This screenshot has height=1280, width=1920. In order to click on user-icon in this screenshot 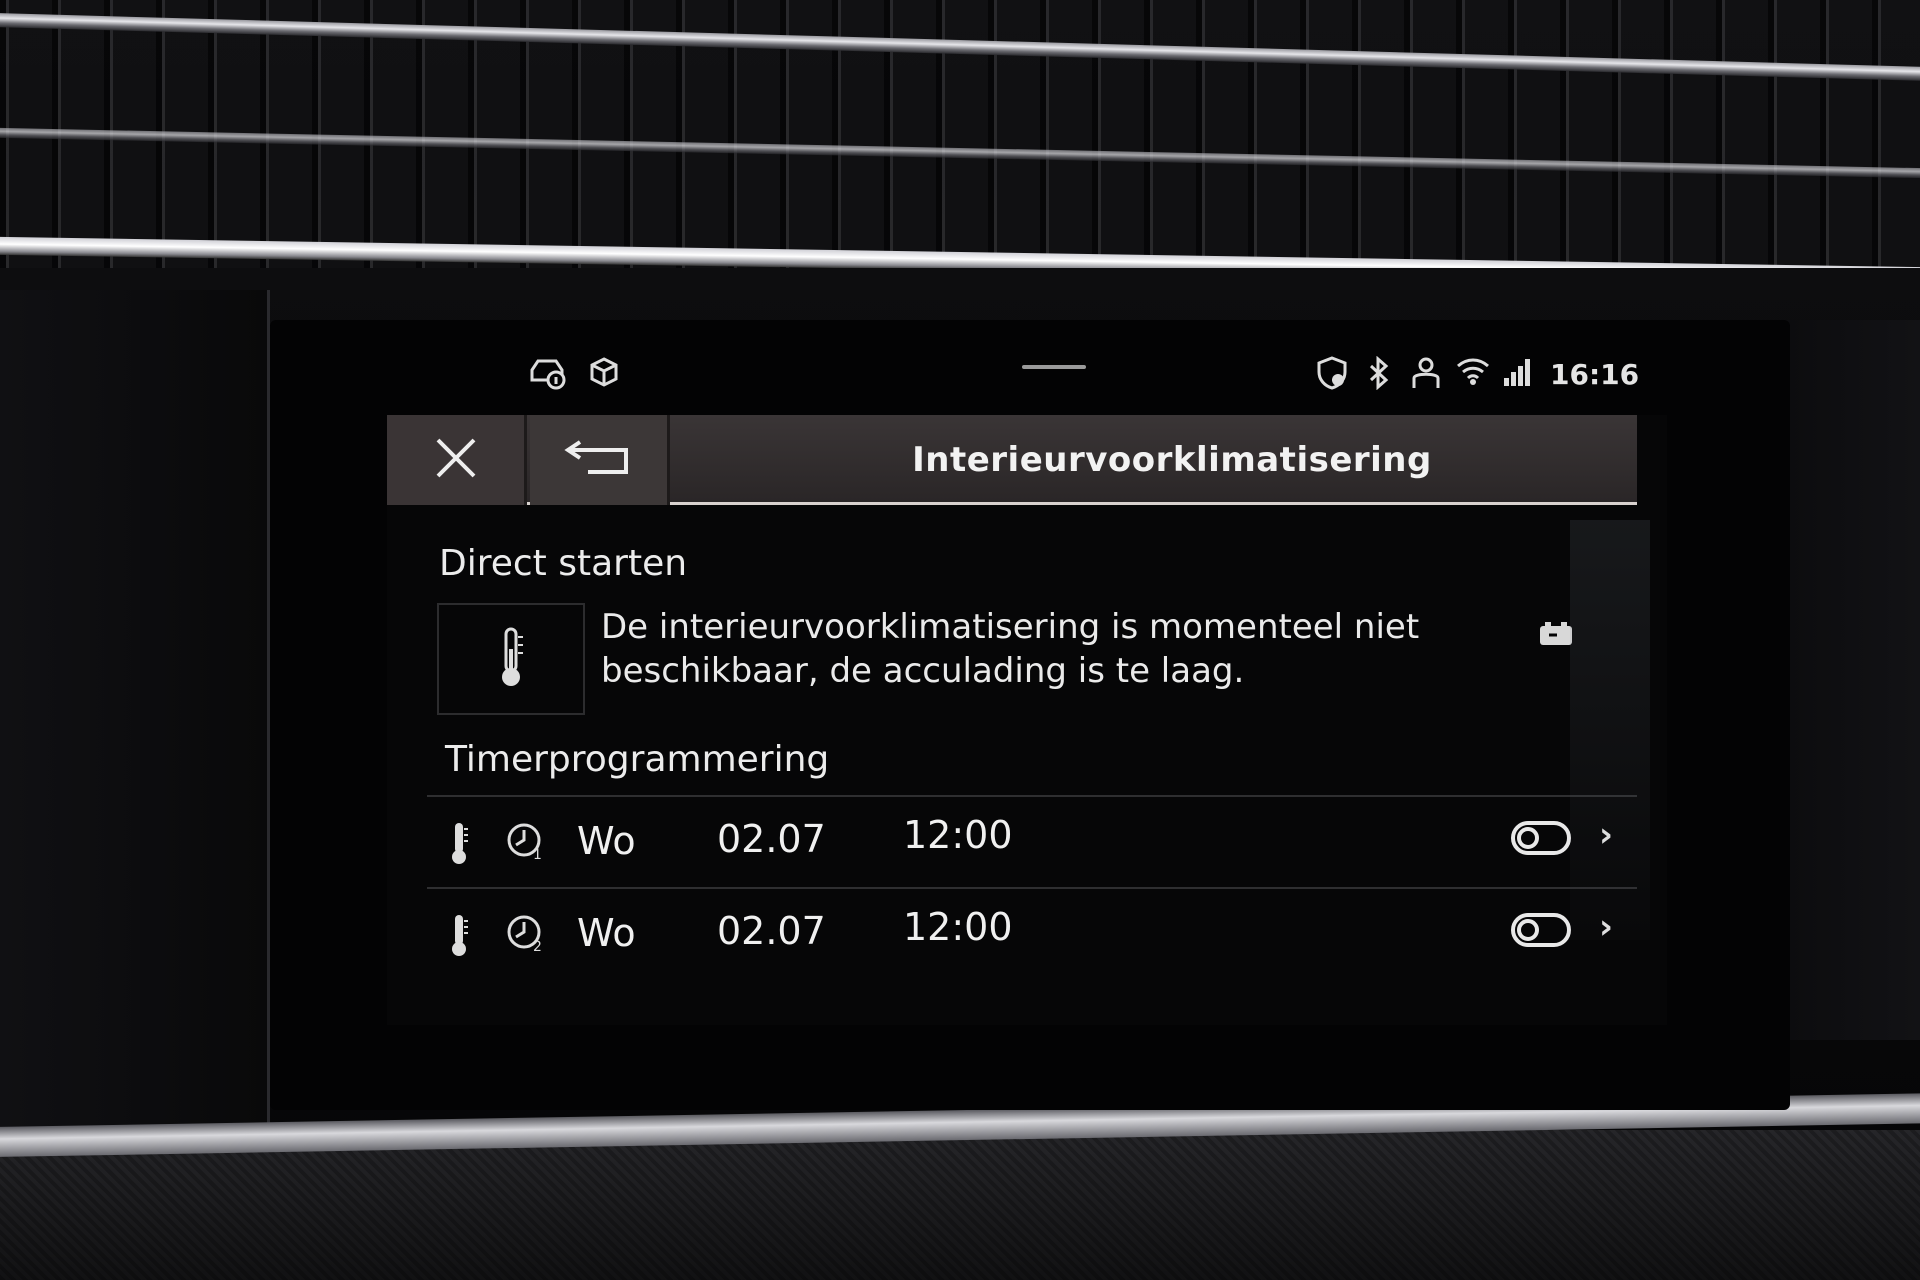, I will do `click(1426, 375)`.